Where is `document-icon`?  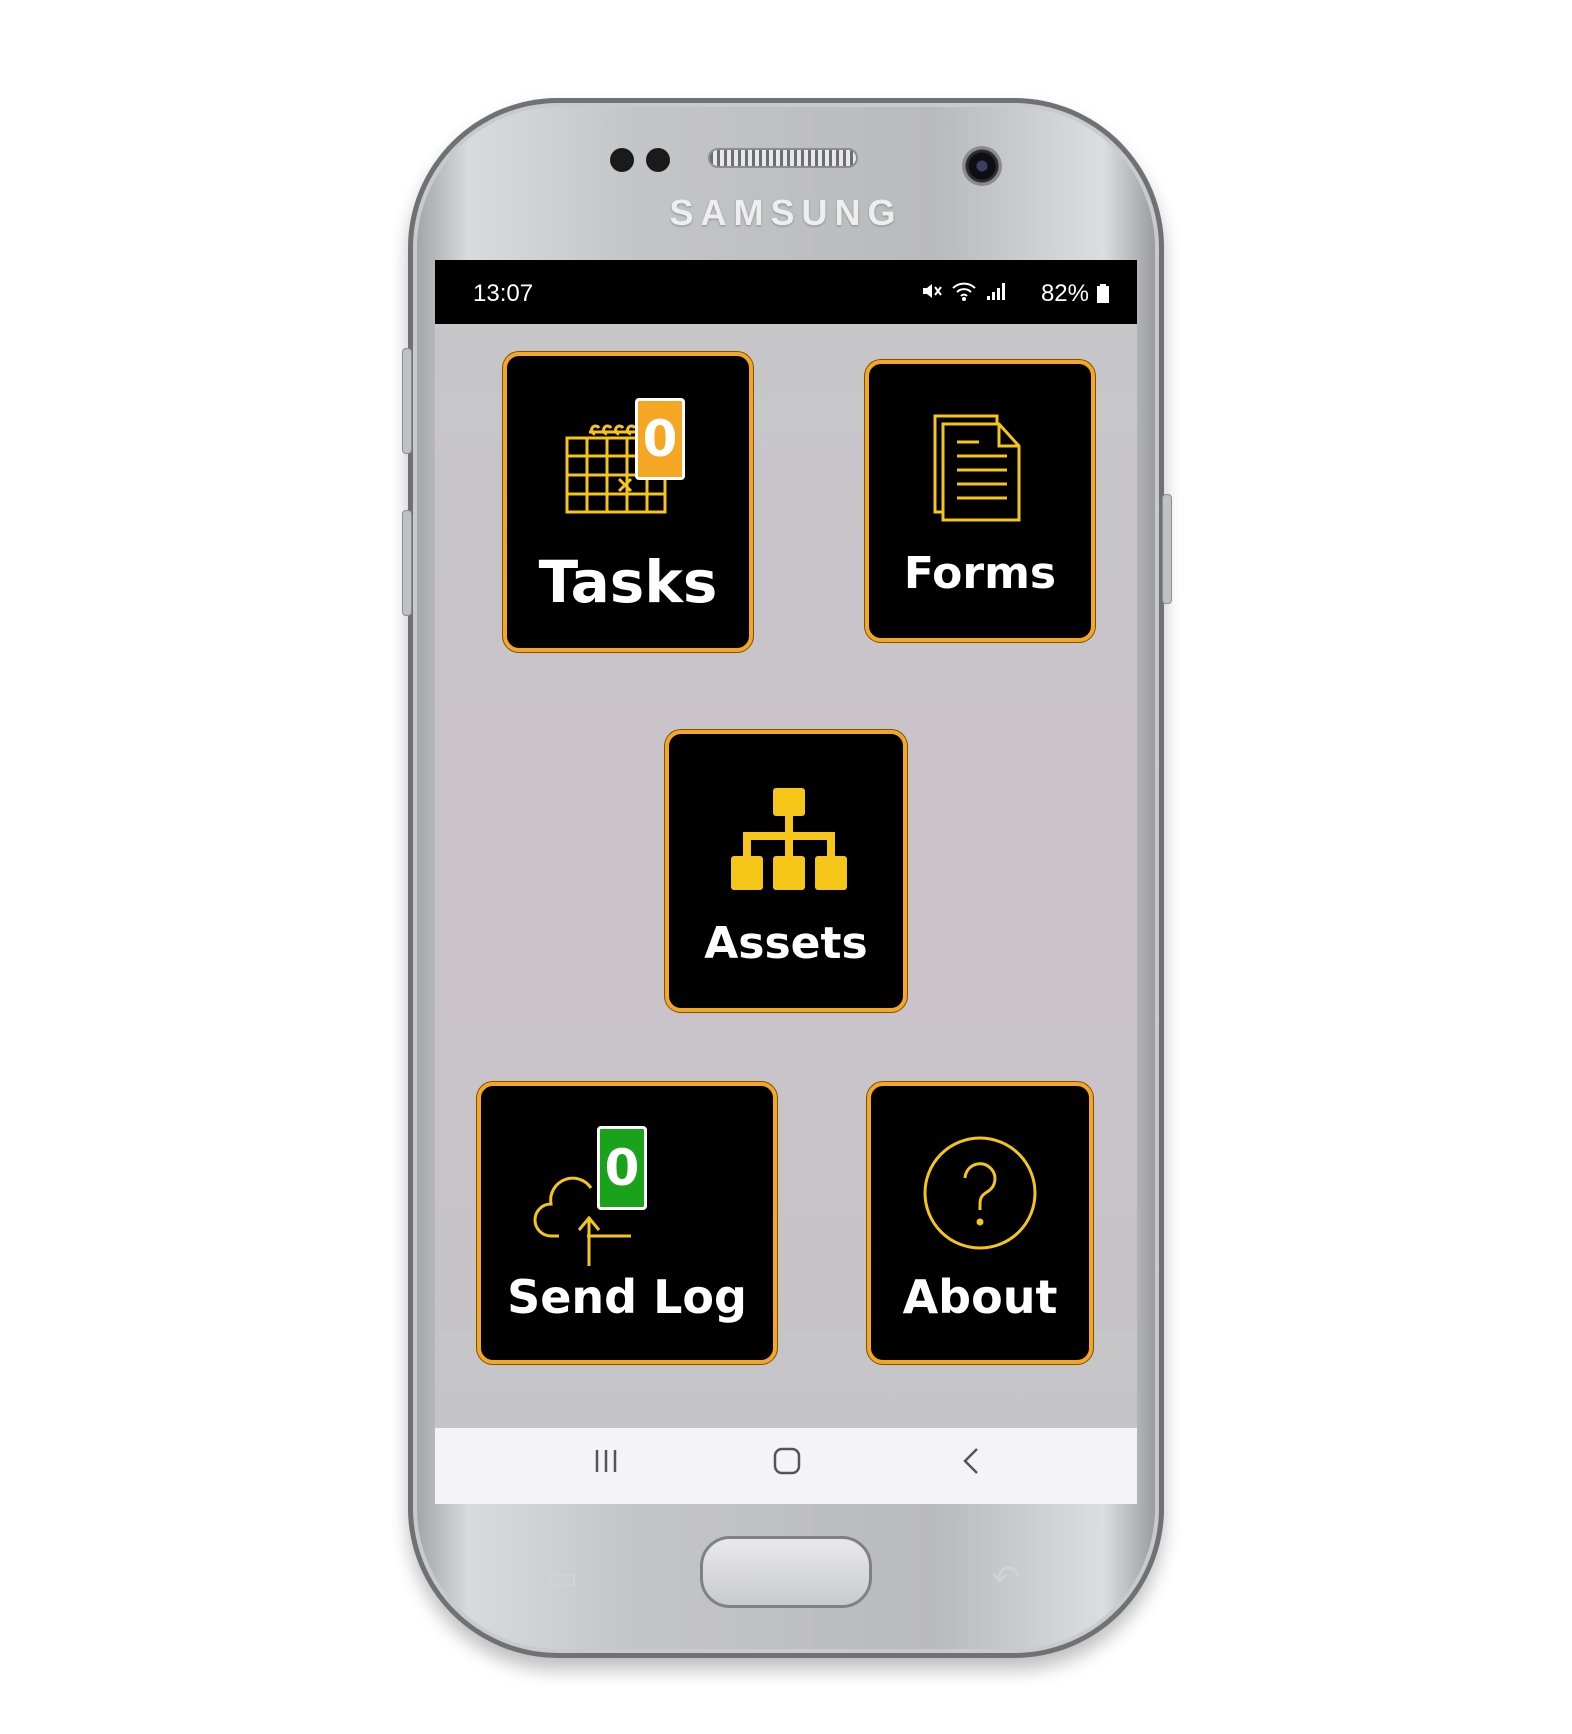 document-icon is located at coordinates (977, 468).